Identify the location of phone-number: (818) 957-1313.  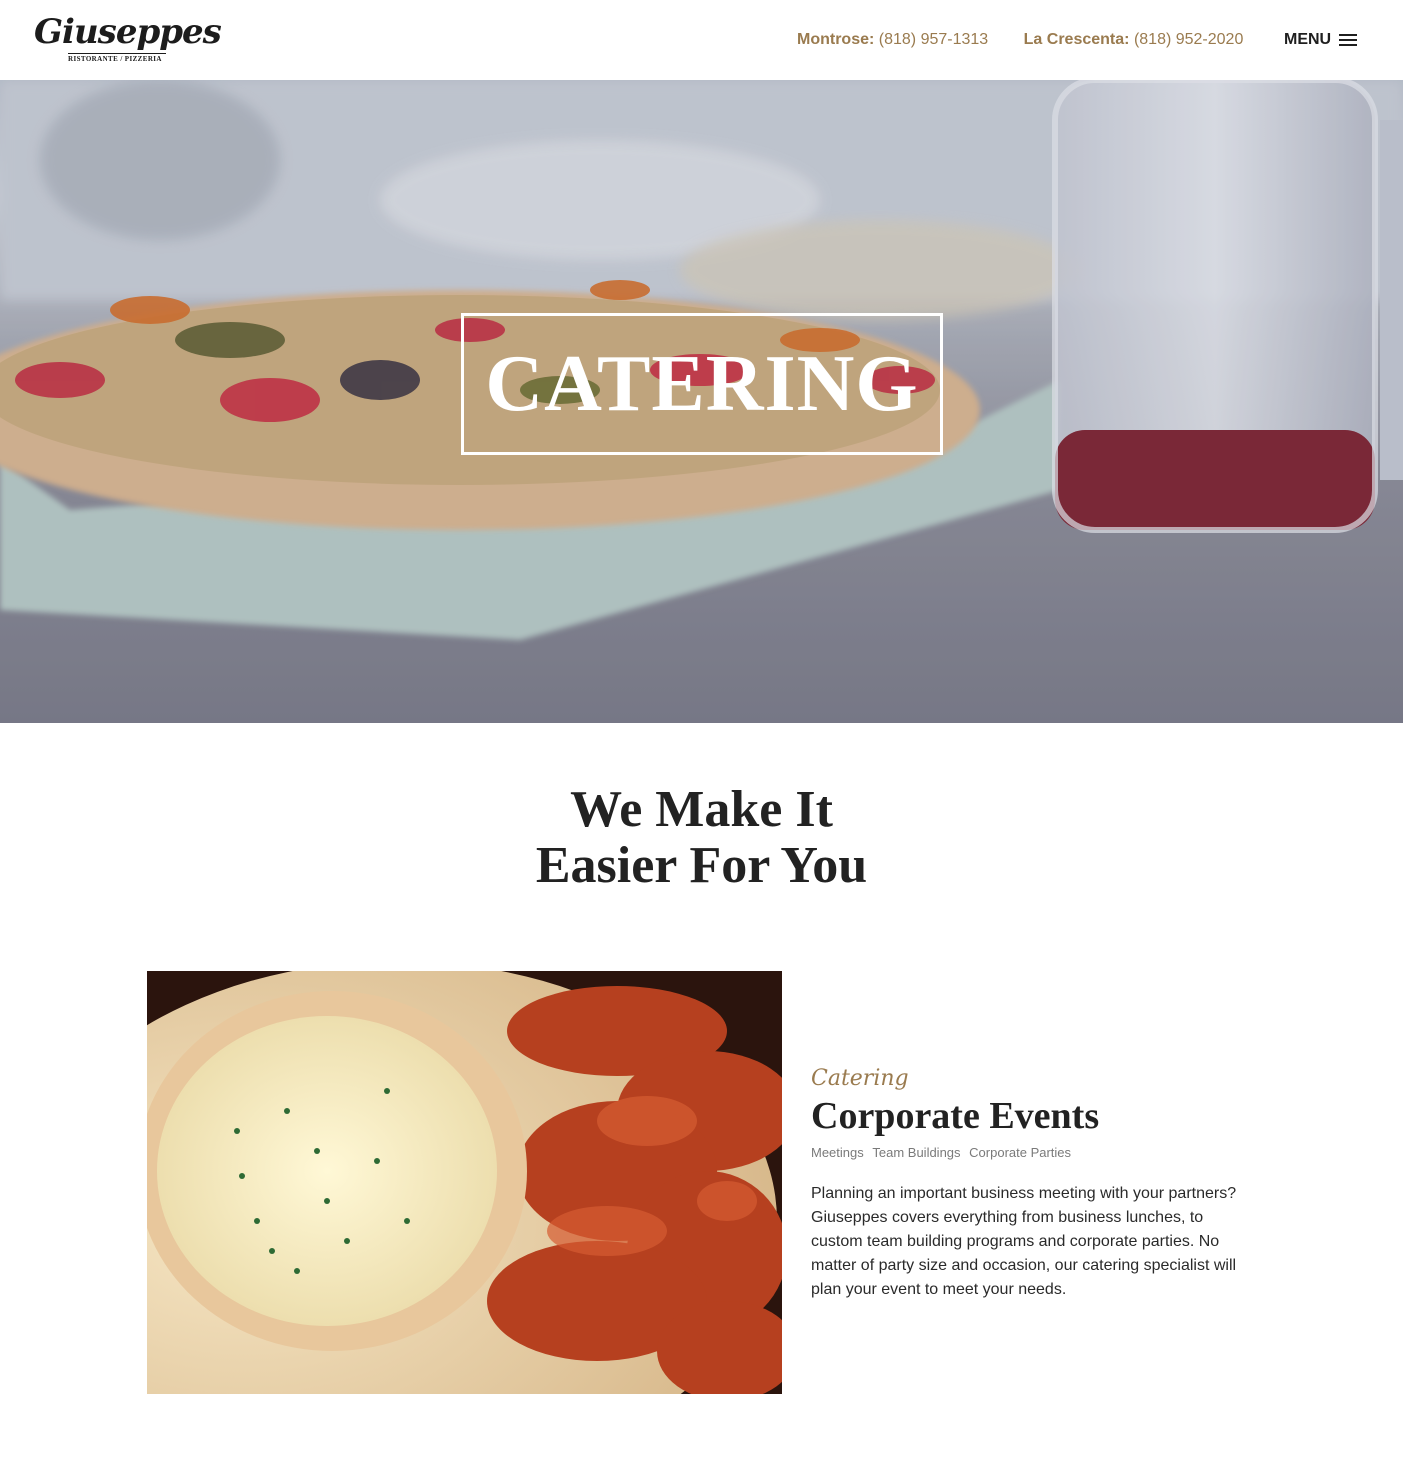
(933, 39).